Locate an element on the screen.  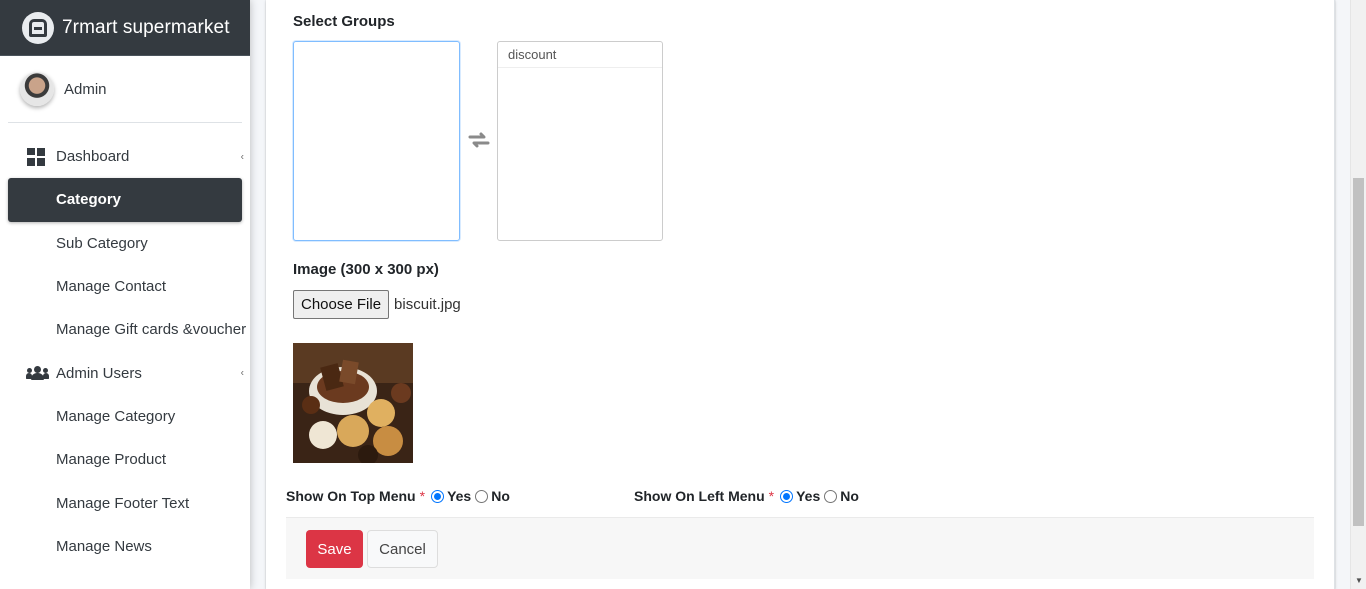
sidebar-item-manage-news: Manage News is located at coordinates (125, 546).